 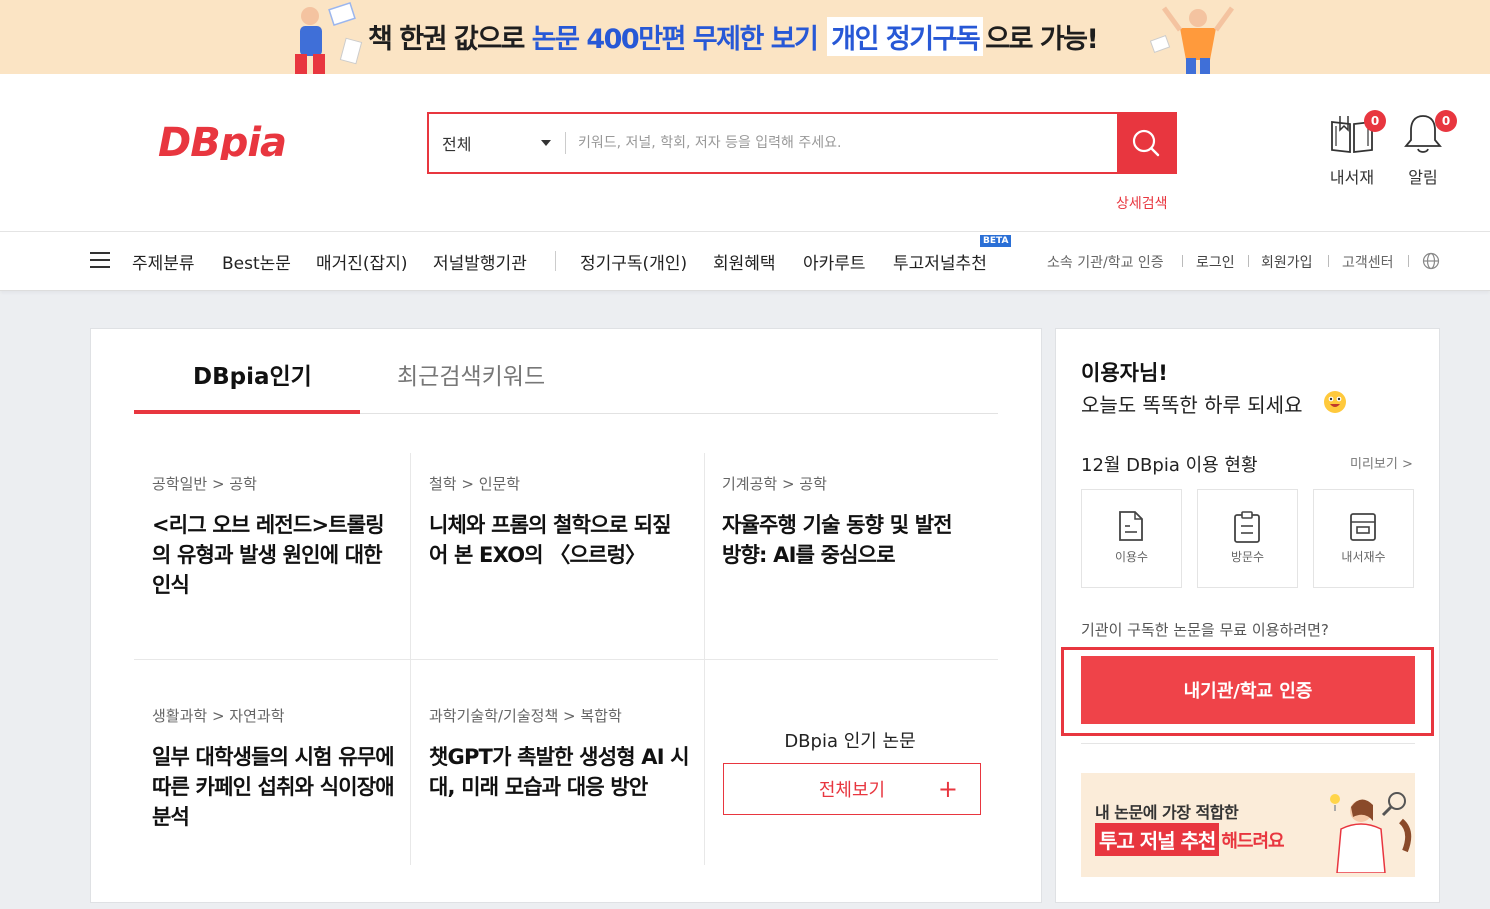 What do you see at coordinates (1363, 527) in the screenshot?
I see `archive-box-icon` at bounding box center [1363, 527].